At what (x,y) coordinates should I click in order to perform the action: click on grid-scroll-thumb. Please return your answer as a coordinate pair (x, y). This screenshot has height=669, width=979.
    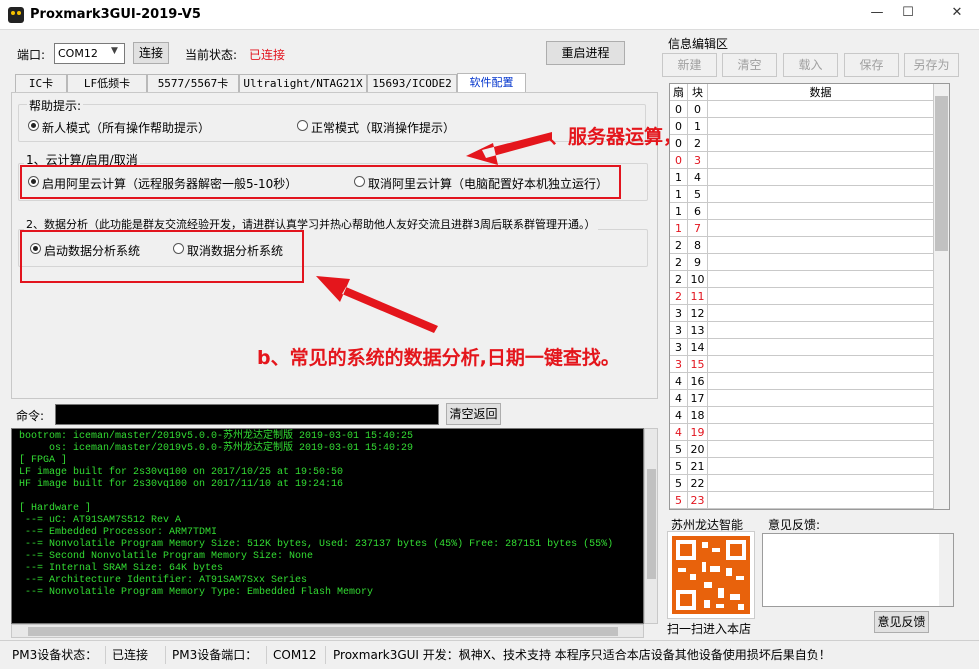
    Looking at the image, I should click on (941, 173).